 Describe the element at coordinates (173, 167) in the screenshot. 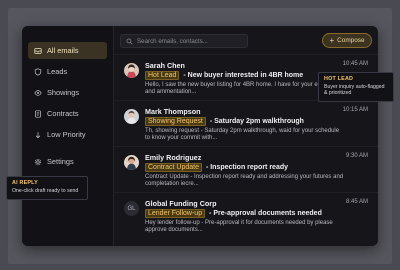

I see `category-tag: Contract Update` at that location.